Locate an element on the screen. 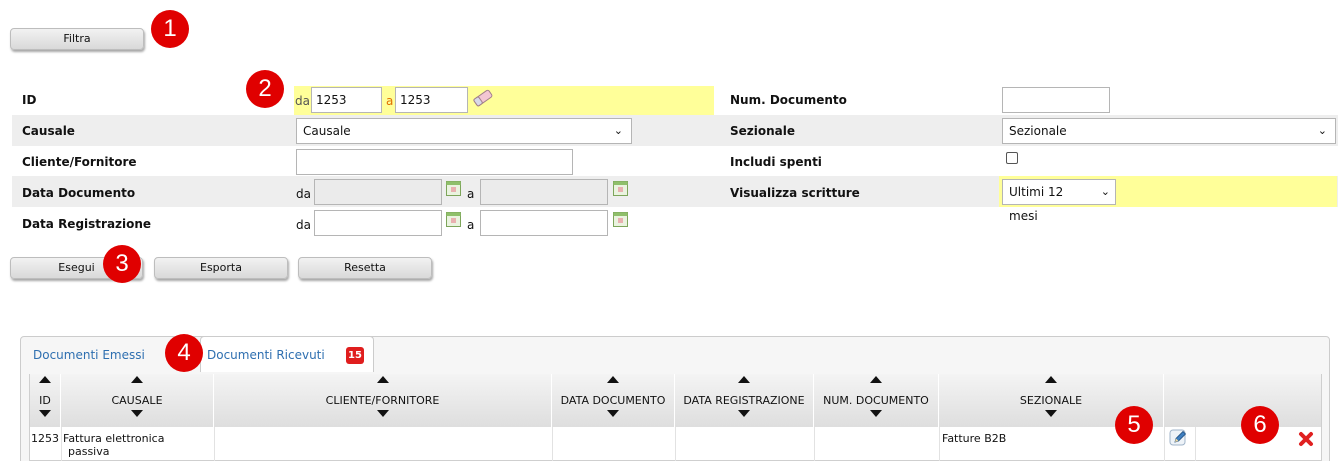 This screenshot has width=1338, height=461. id-to-input: 1253 is located at coordinates (431, 100).